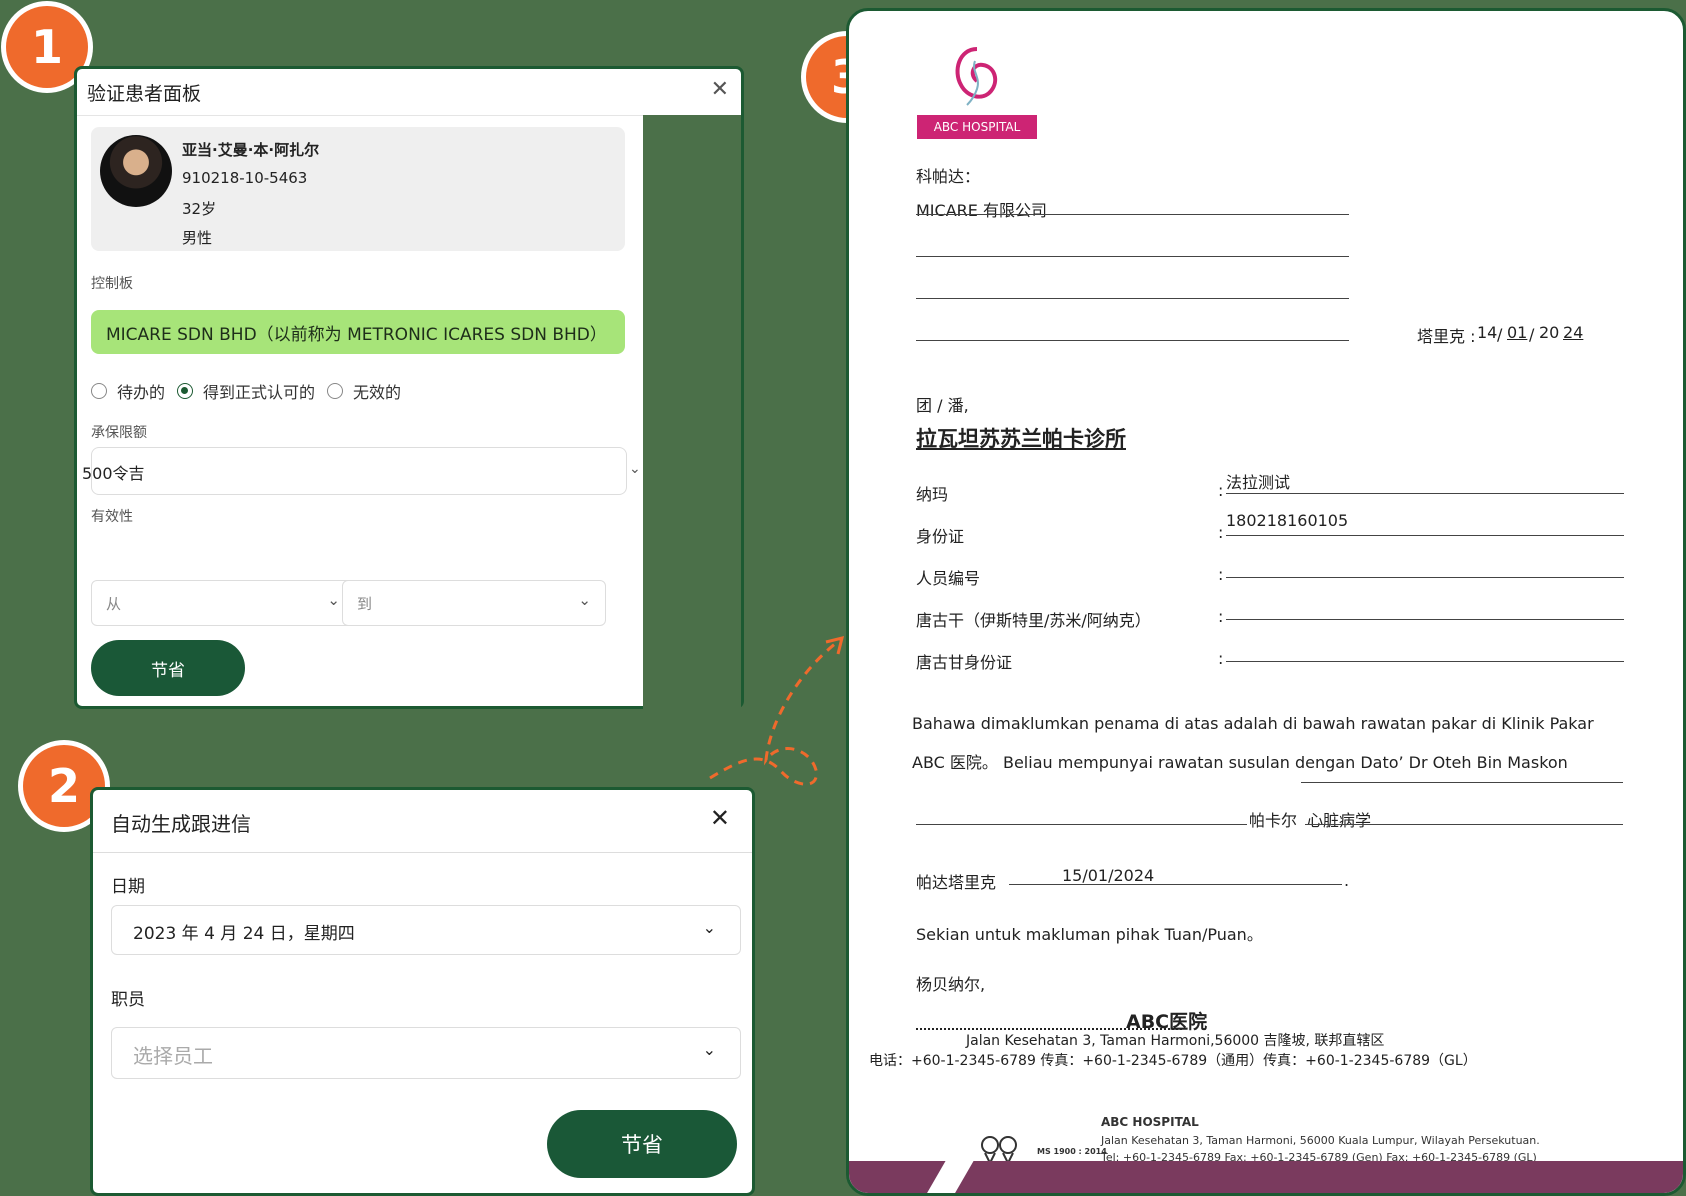 This screenshot has width=1686, height=1196. I want to click on arrow-connector-icon, so click(777, 710).